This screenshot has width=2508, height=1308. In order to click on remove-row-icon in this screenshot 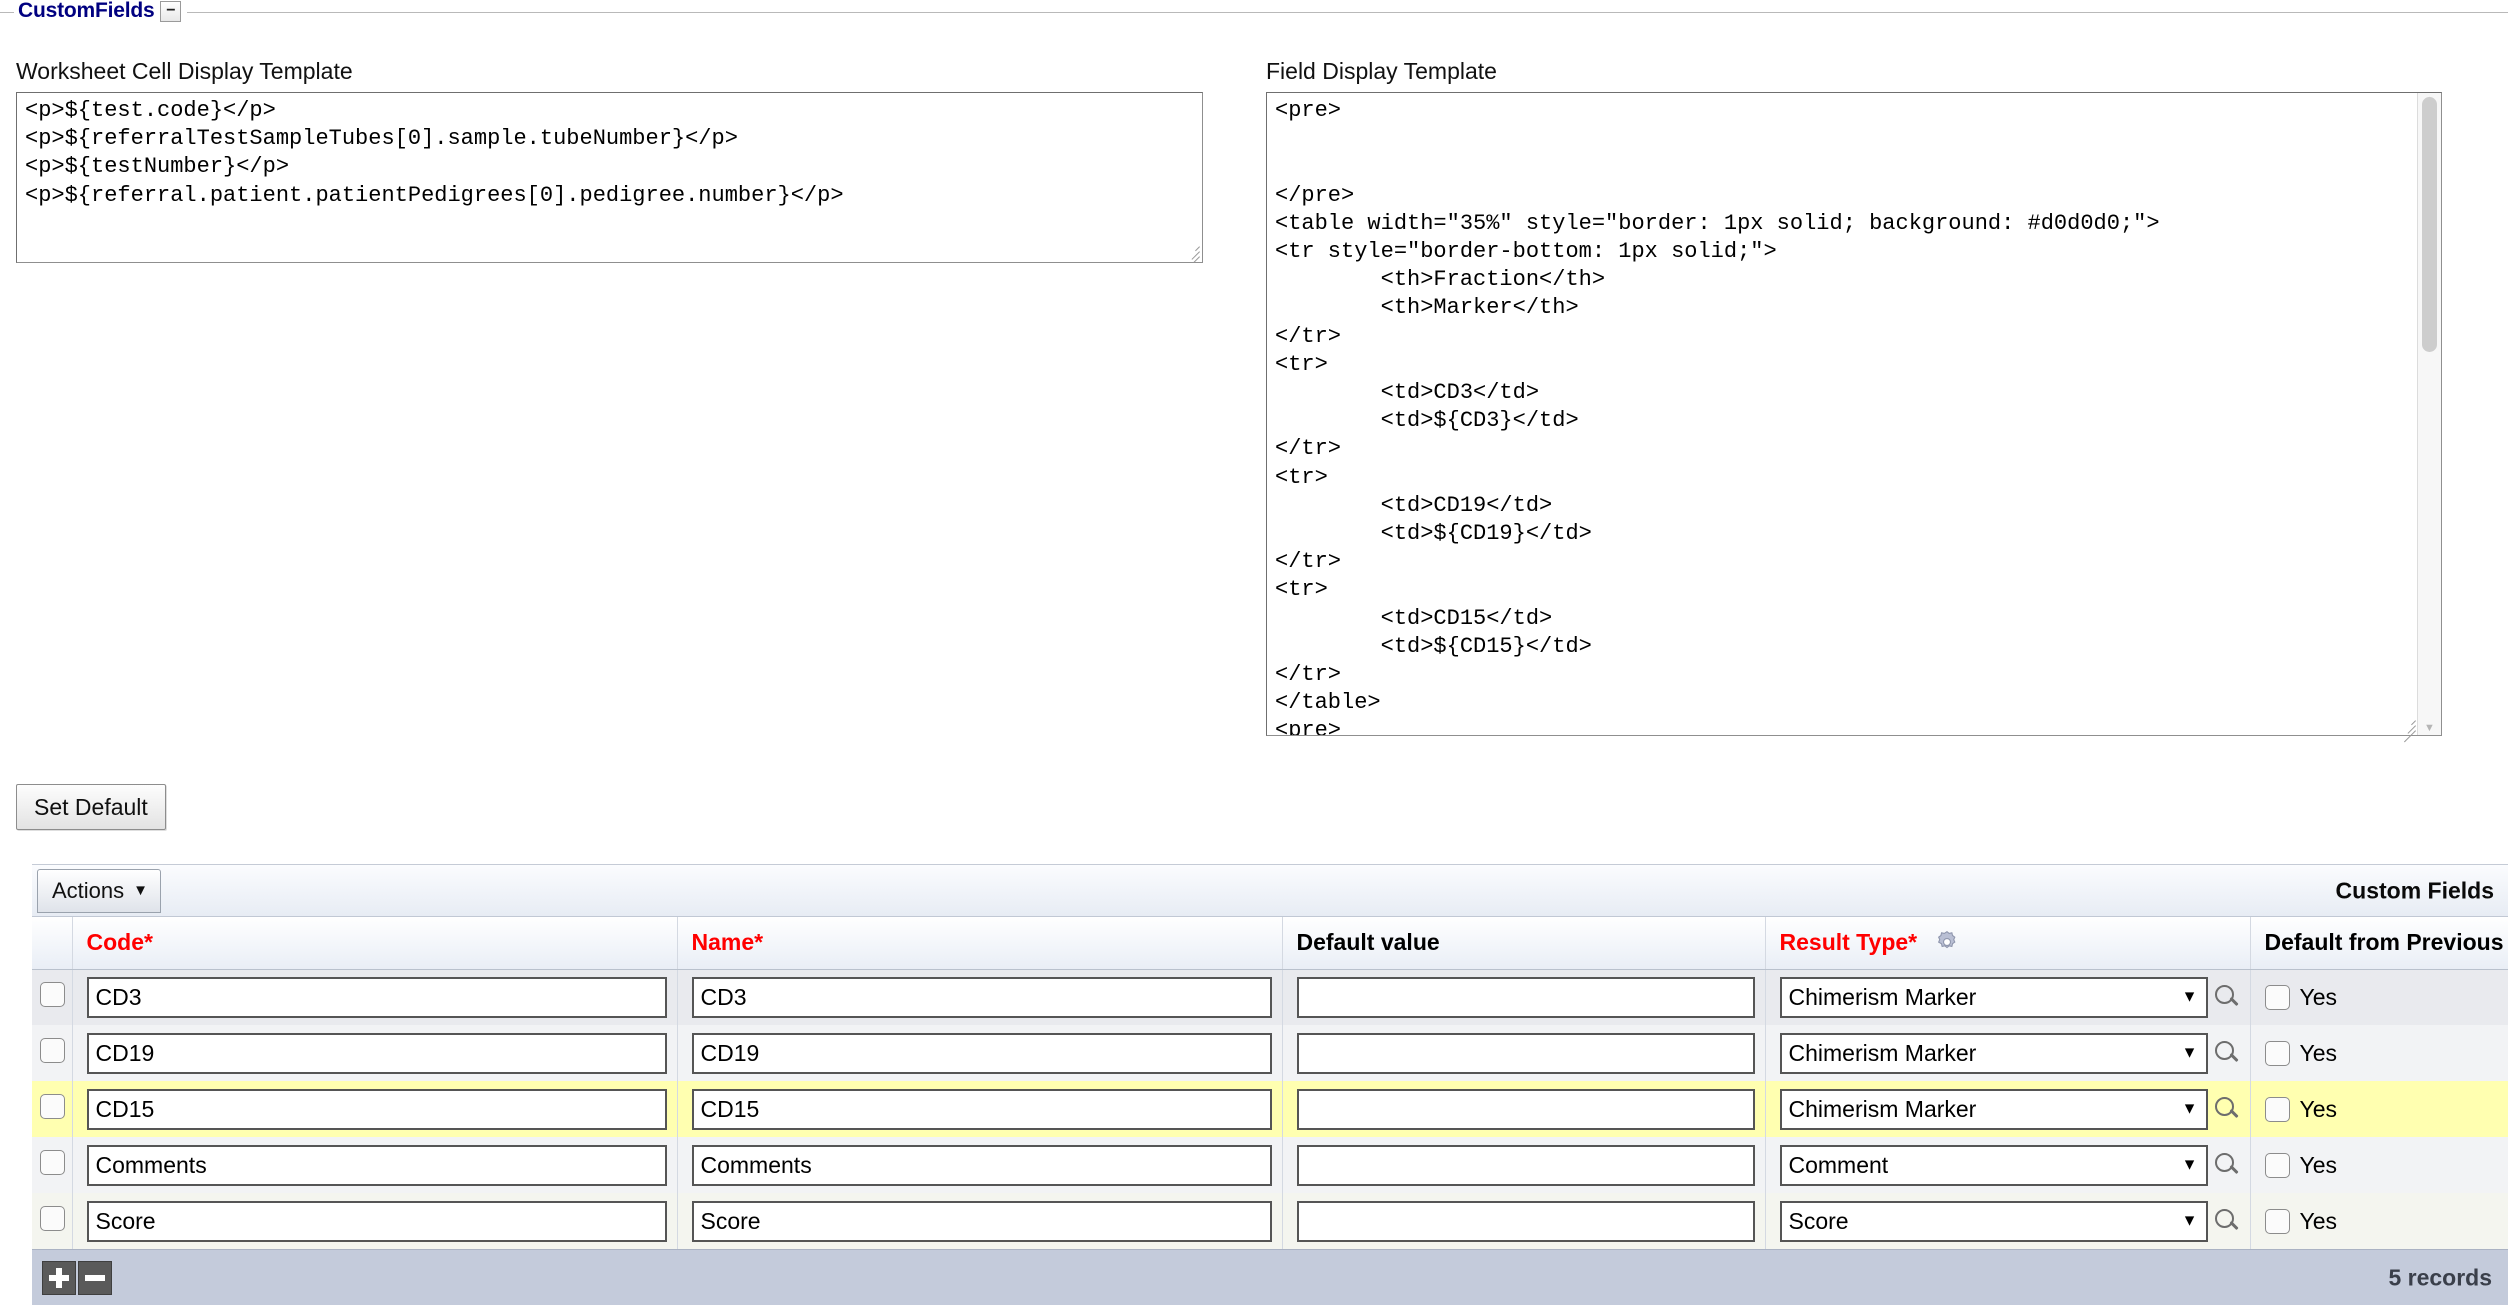, I will do `click(95, 1277)`.